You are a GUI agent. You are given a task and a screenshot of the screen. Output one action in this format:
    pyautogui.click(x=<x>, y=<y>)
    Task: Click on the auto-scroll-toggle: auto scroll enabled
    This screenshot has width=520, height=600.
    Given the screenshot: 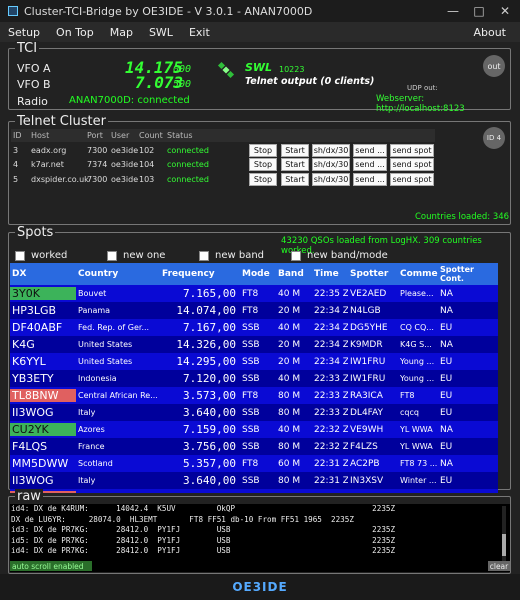 What is the action you would take?
    pyautogui.click(x=51, y=566)
    